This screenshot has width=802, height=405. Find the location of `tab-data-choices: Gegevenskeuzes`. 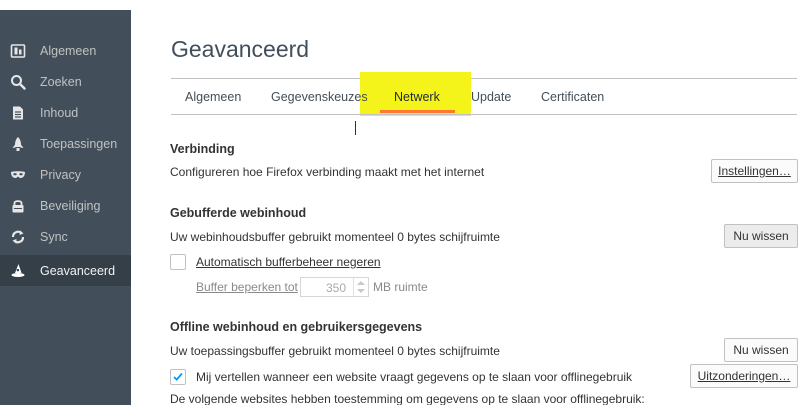

tab-data-choices: Gegevenskeuzes is located at coordinates (319, 97).